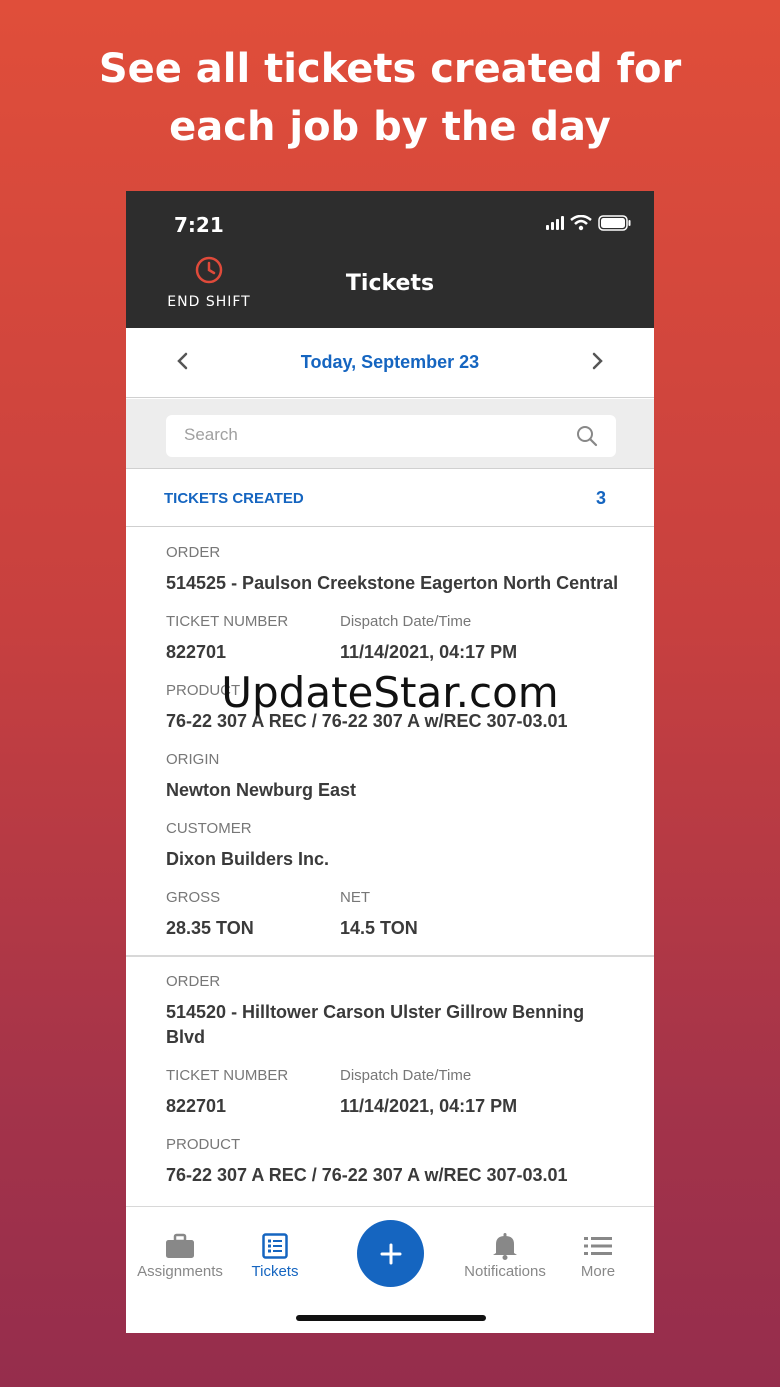 This screenshot has width=780, height=1387. What do you see at coordinates (505, 1271) in the screenshot?
I see `tab-label: Notifications` at bounding box center [505, 1271].